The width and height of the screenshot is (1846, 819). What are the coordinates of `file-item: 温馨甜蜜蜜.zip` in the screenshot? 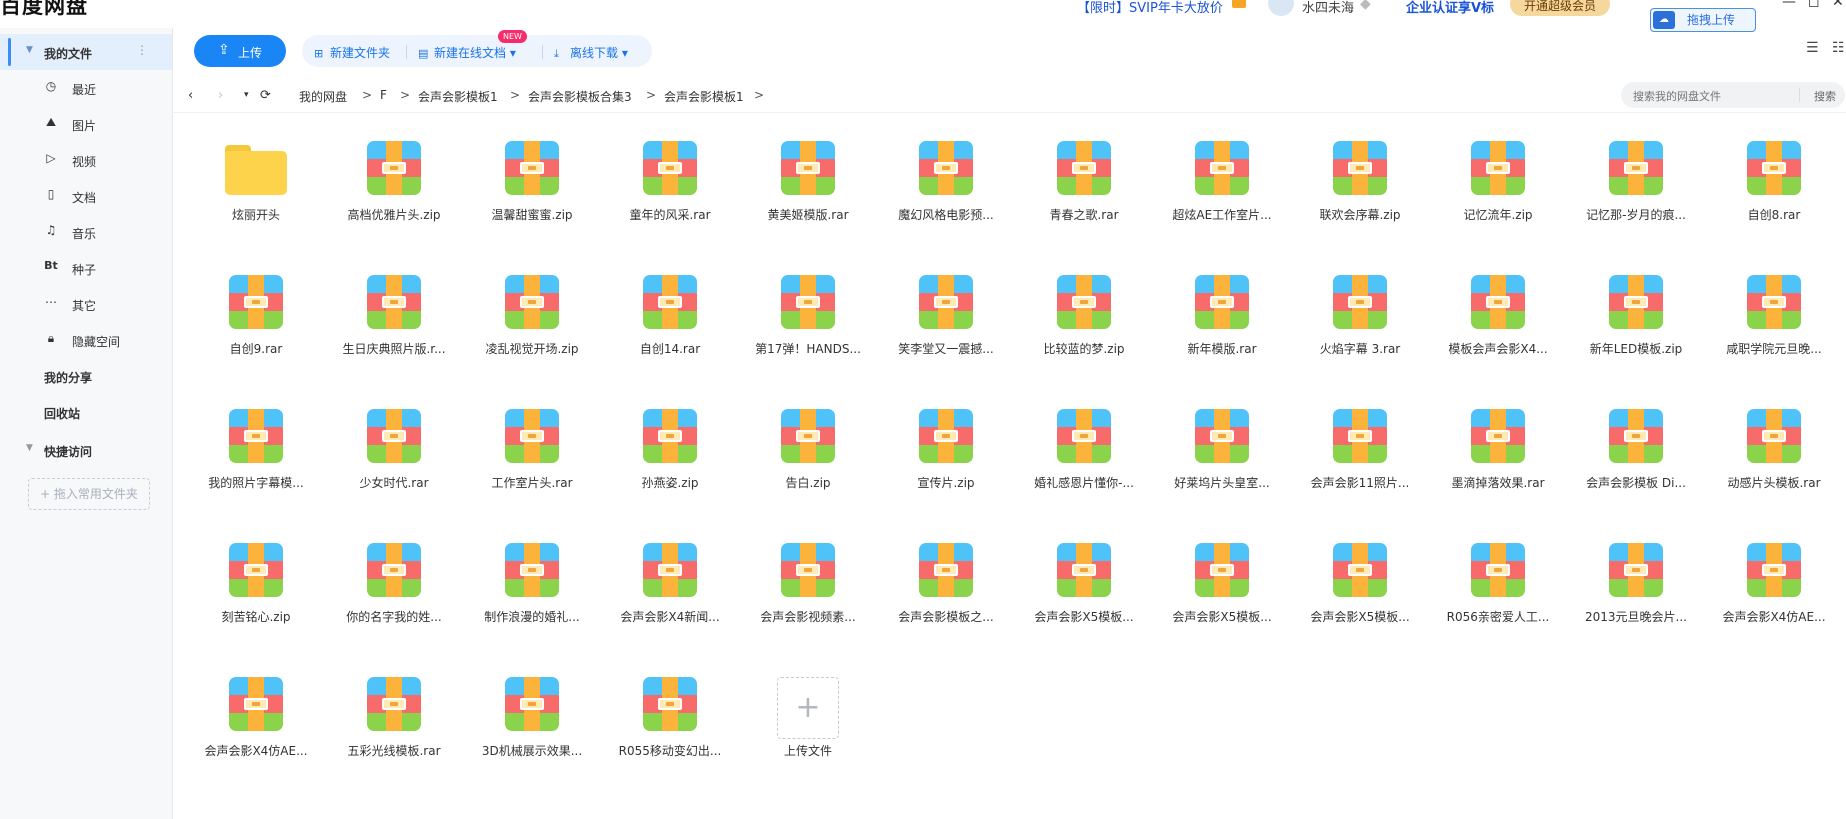 It's located at (532, 193).